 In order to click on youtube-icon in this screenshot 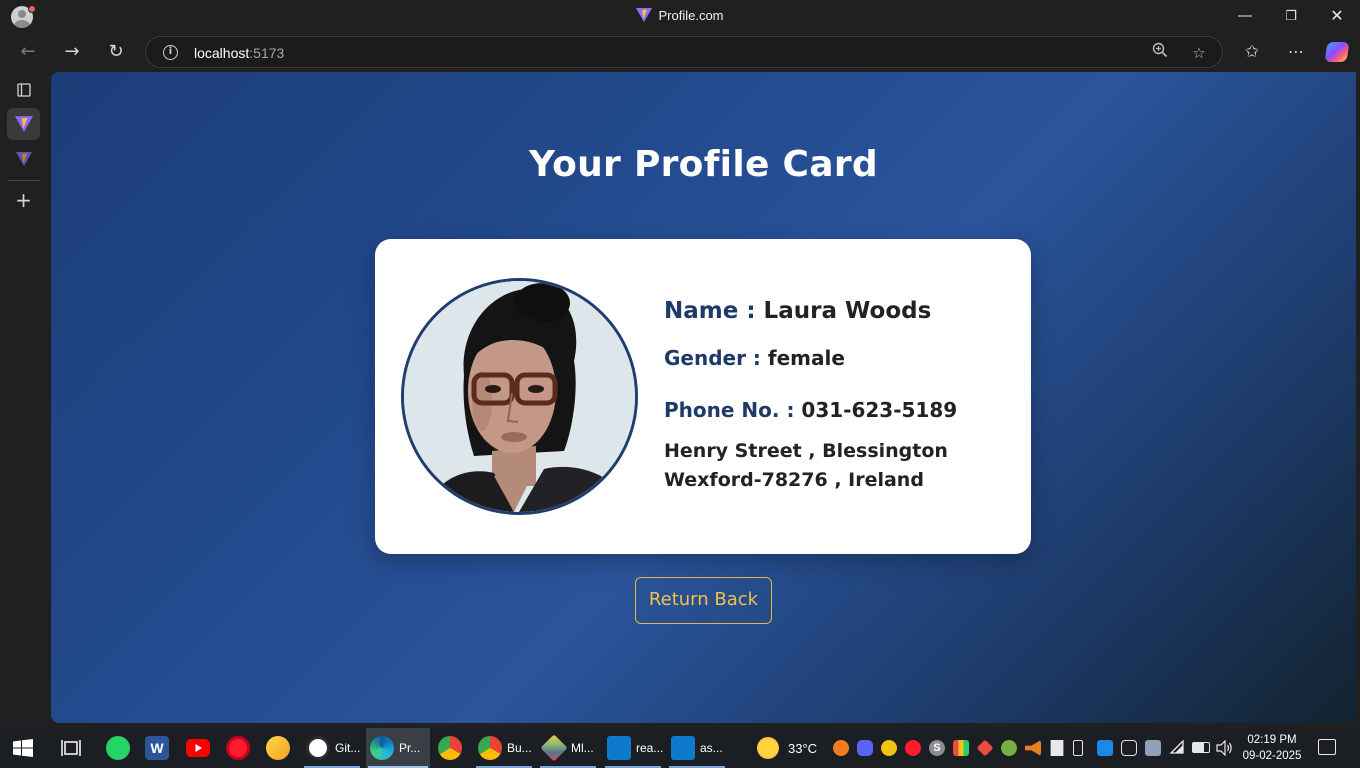, I will do `click(198, 748)`.